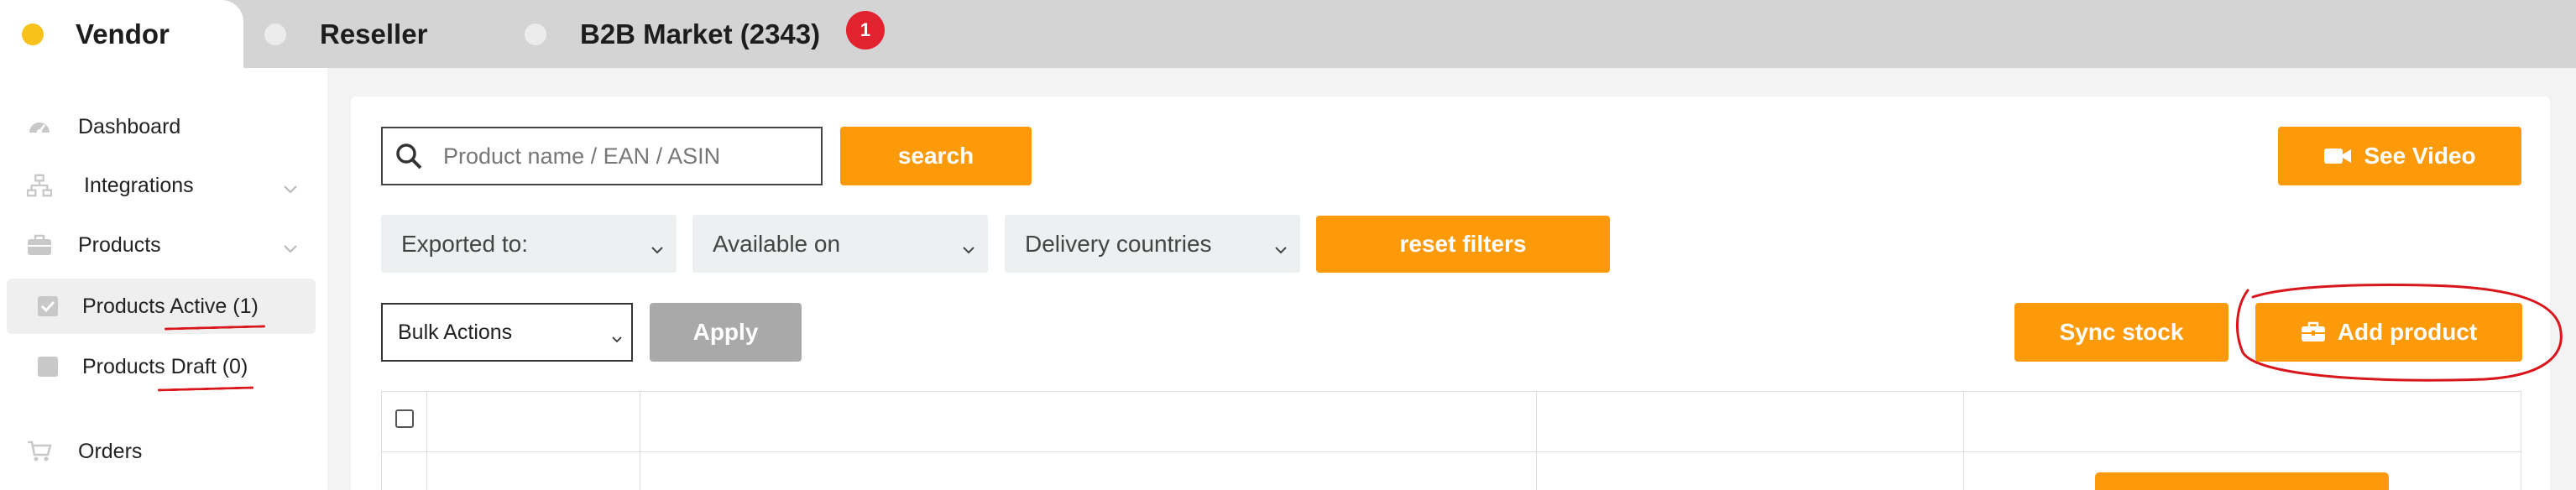  Describe the element at coordinates (455, 332) in the screenshot. I see `bulk-actions-value: Bulk Actions` at that location.